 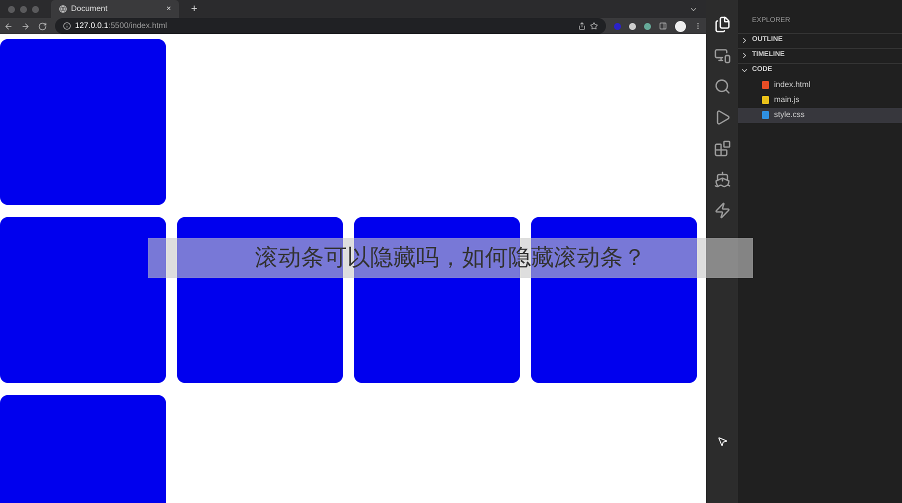 I want to click on side-panel-icon, so click(x=663, y=26).